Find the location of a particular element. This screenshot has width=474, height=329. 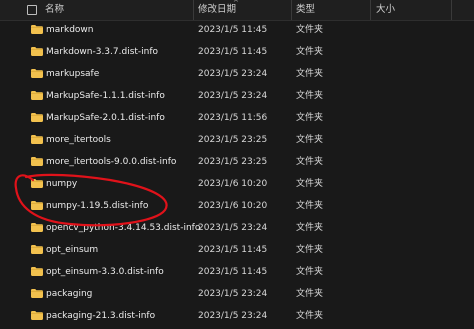

file-name: markdown is located at coordinates (69, 30).